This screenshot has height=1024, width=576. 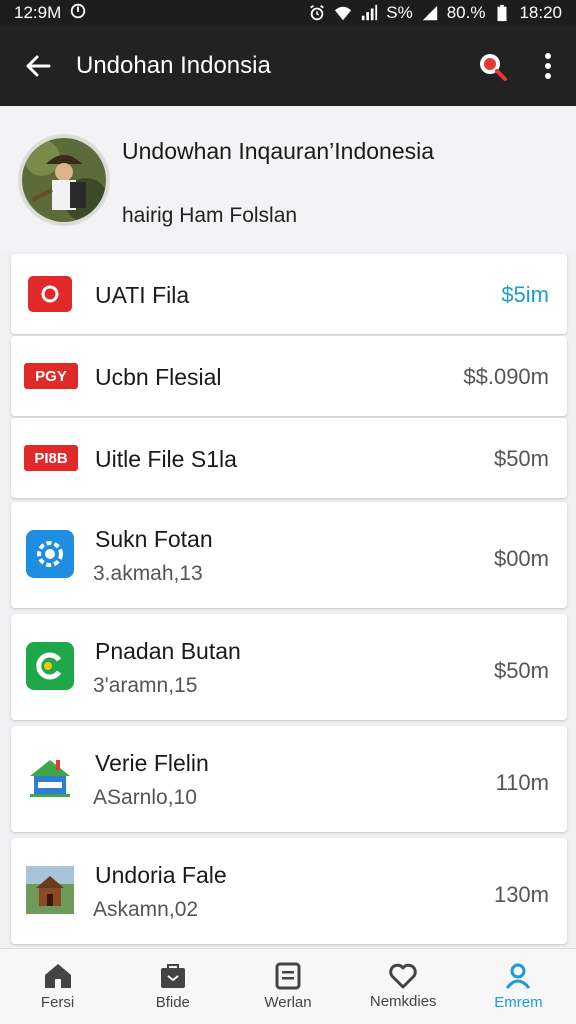 What do you see at coordinates (166, 459) in the screenshot?
I see `item-title: Uitle File S1la` at bounding box center [166, 459].